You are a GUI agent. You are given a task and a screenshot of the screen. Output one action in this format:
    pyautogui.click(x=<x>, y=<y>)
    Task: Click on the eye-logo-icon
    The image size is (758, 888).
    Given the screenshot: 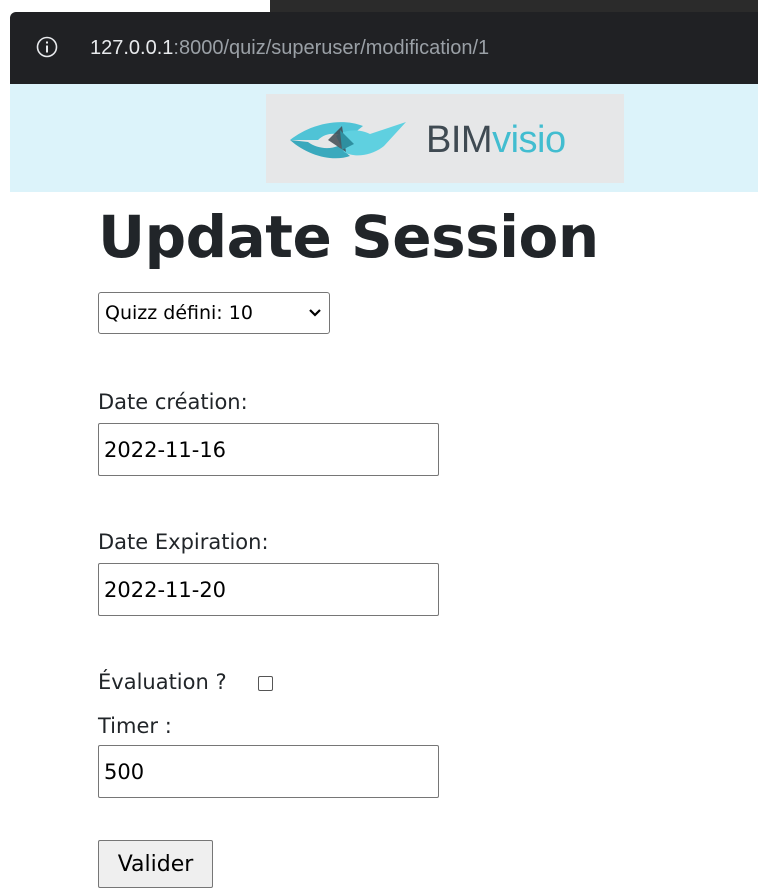 What is the action you would take?
    pyautogui.click(x=348, y=140)
    